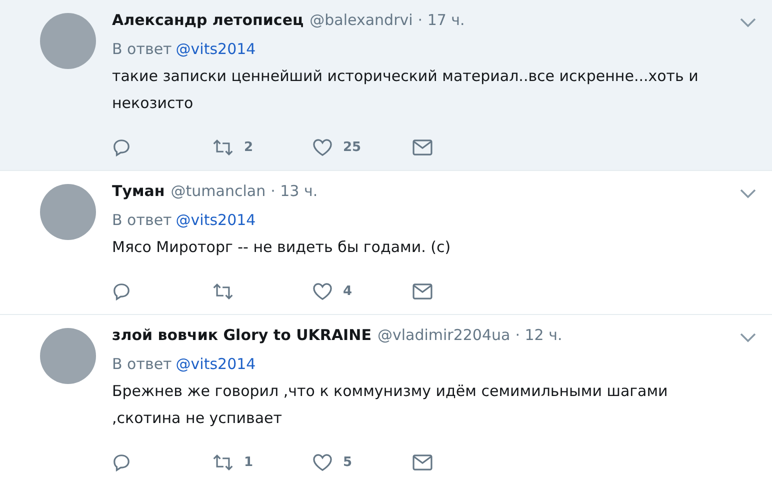 This screenshot has width=772, height=479. Describe the element at coordinates (390, 405) in the screenshot. I see `tweet-text: Брежнев же говорил ,что к коммунизму идём семимильными шагами ,скотина не успивает` at that location.